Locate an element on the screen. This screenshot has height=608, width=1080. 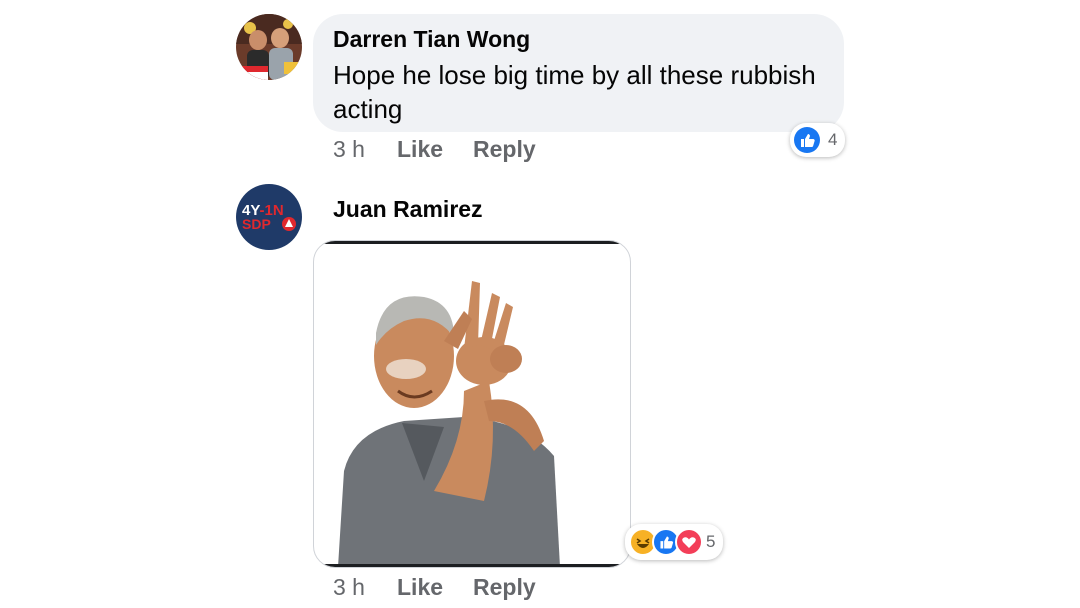
reaction-count: 4 is located at coordinates (833, 139).